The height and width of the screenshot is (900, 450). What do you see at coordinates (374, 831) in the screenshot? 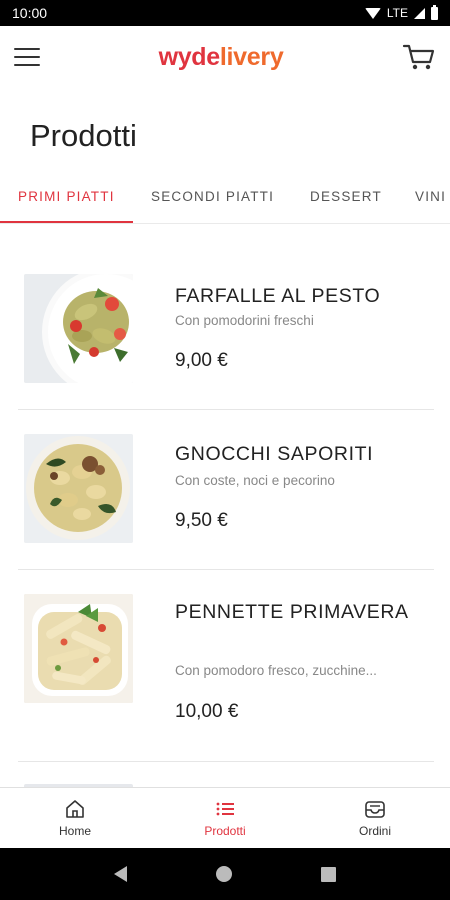
I see `nav-label-ordini: Ordini` at bounding box center [374, 831].